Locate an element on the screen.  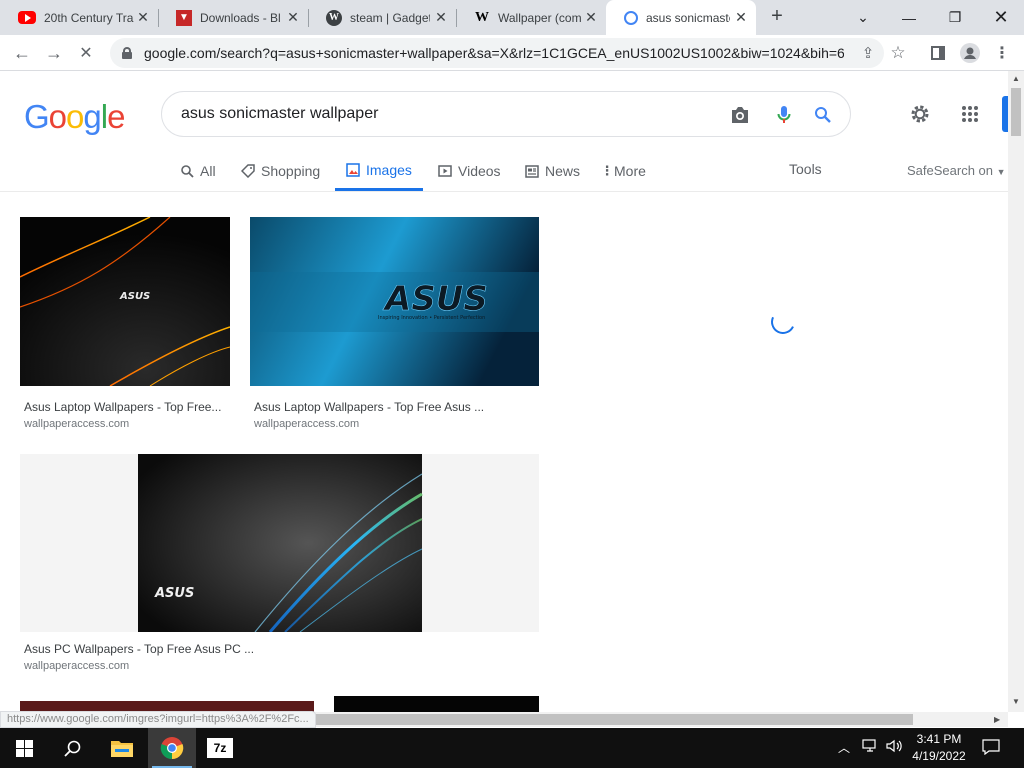
vertical-scrollbar: ▲ ▼ is located at coordinates (1016, 391).